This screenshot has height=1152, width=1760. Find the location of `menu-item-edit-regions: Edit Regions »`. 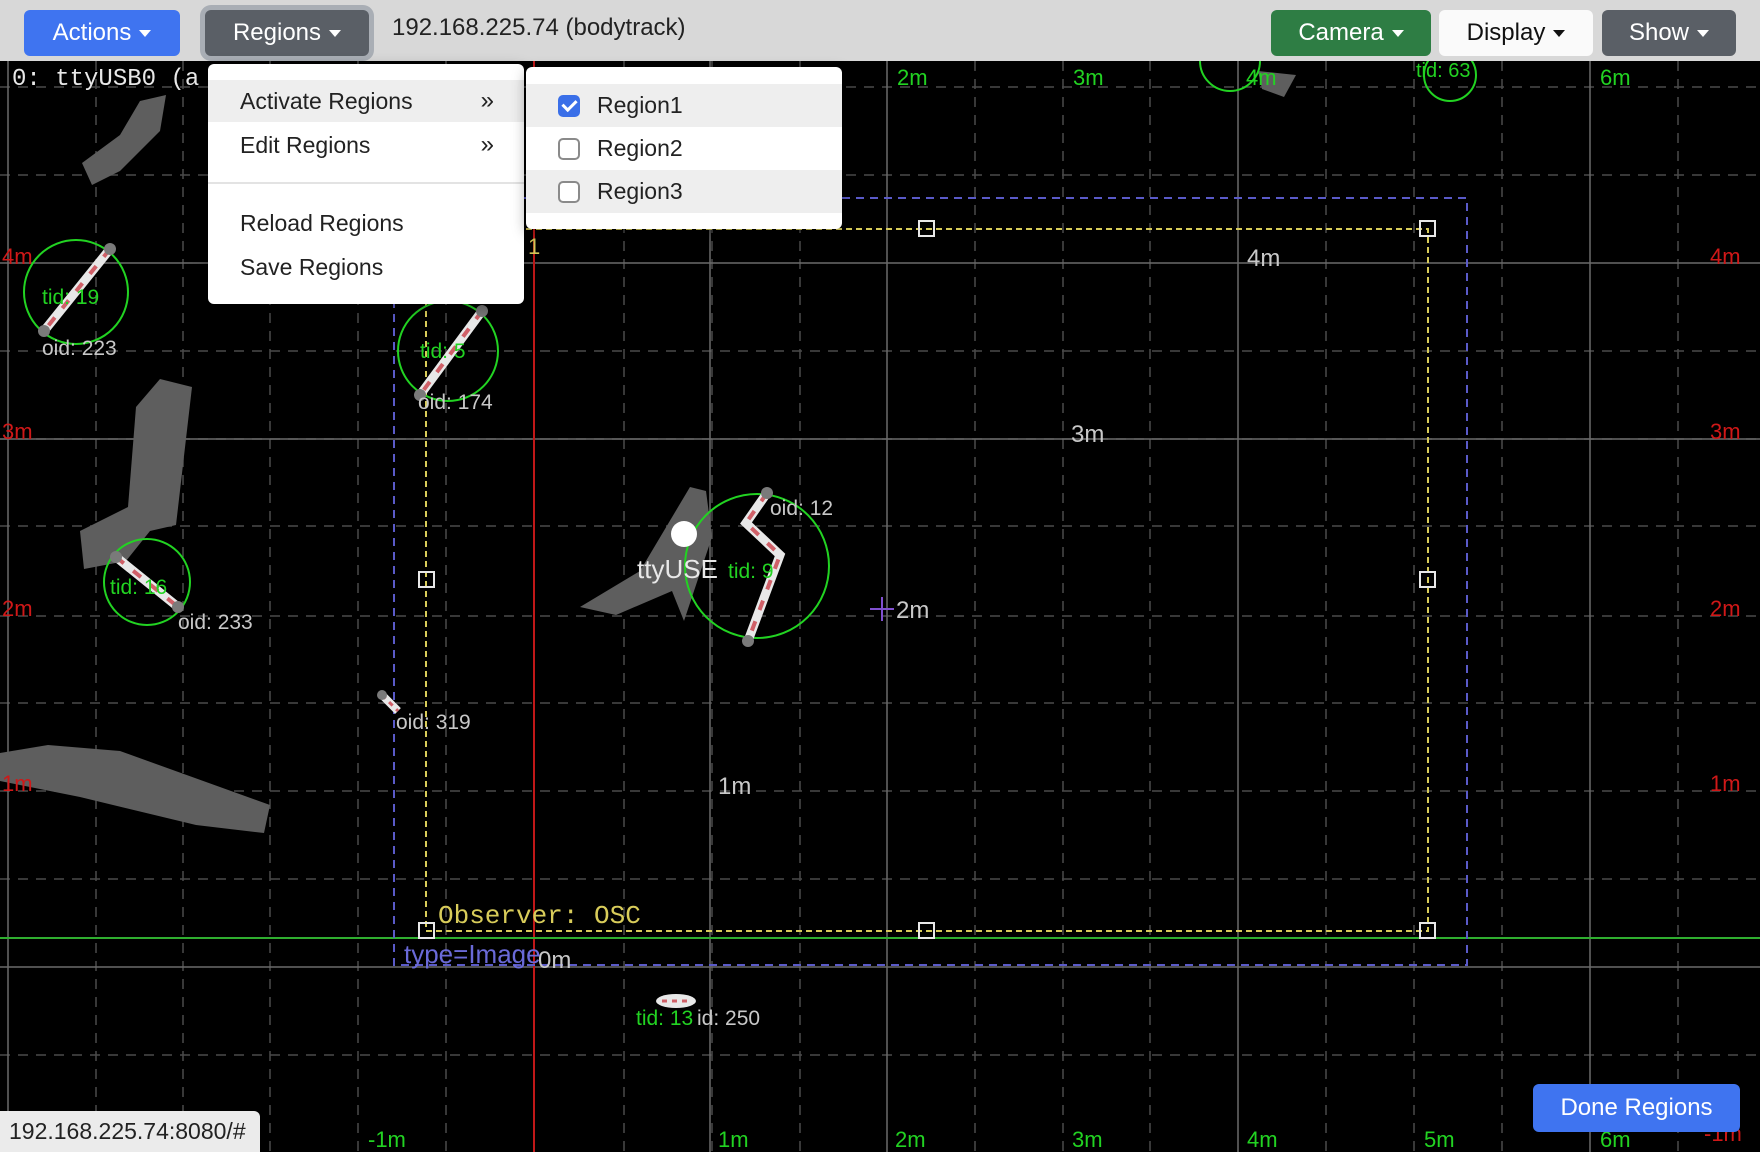

menu-item-edit-regions: Edit Regions » is located at coordinates (366, 145).